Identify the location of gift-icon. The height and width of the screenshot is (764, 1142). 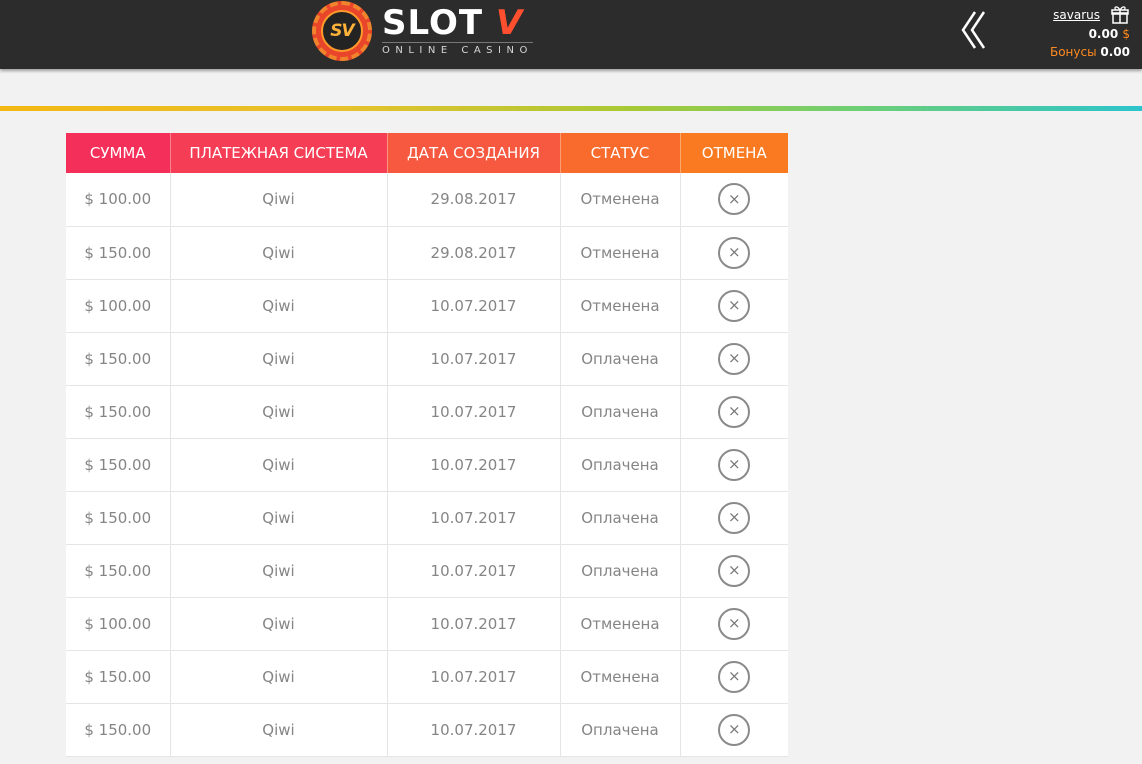
(1120, 15).